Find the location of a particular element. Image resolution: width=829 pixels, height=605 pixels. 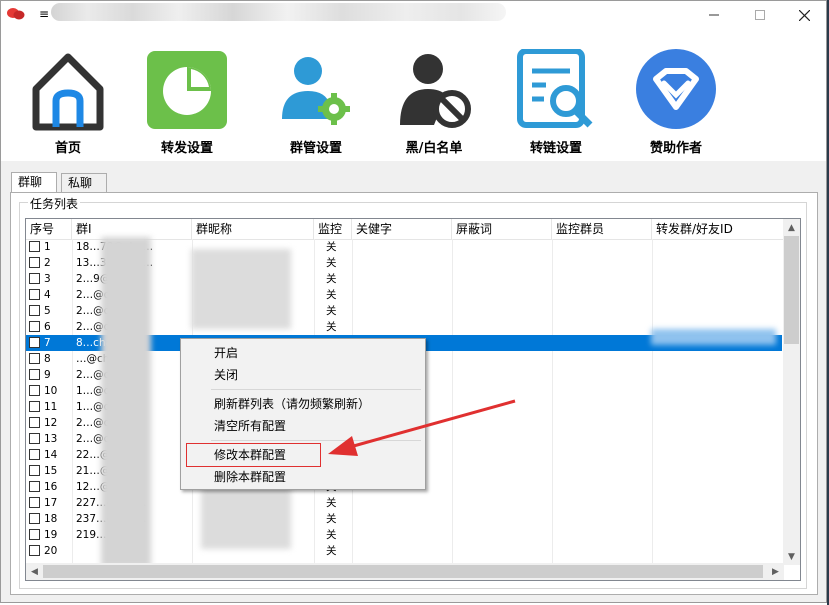

col-keywords: 关健字 is located at coordinates (402, 229).